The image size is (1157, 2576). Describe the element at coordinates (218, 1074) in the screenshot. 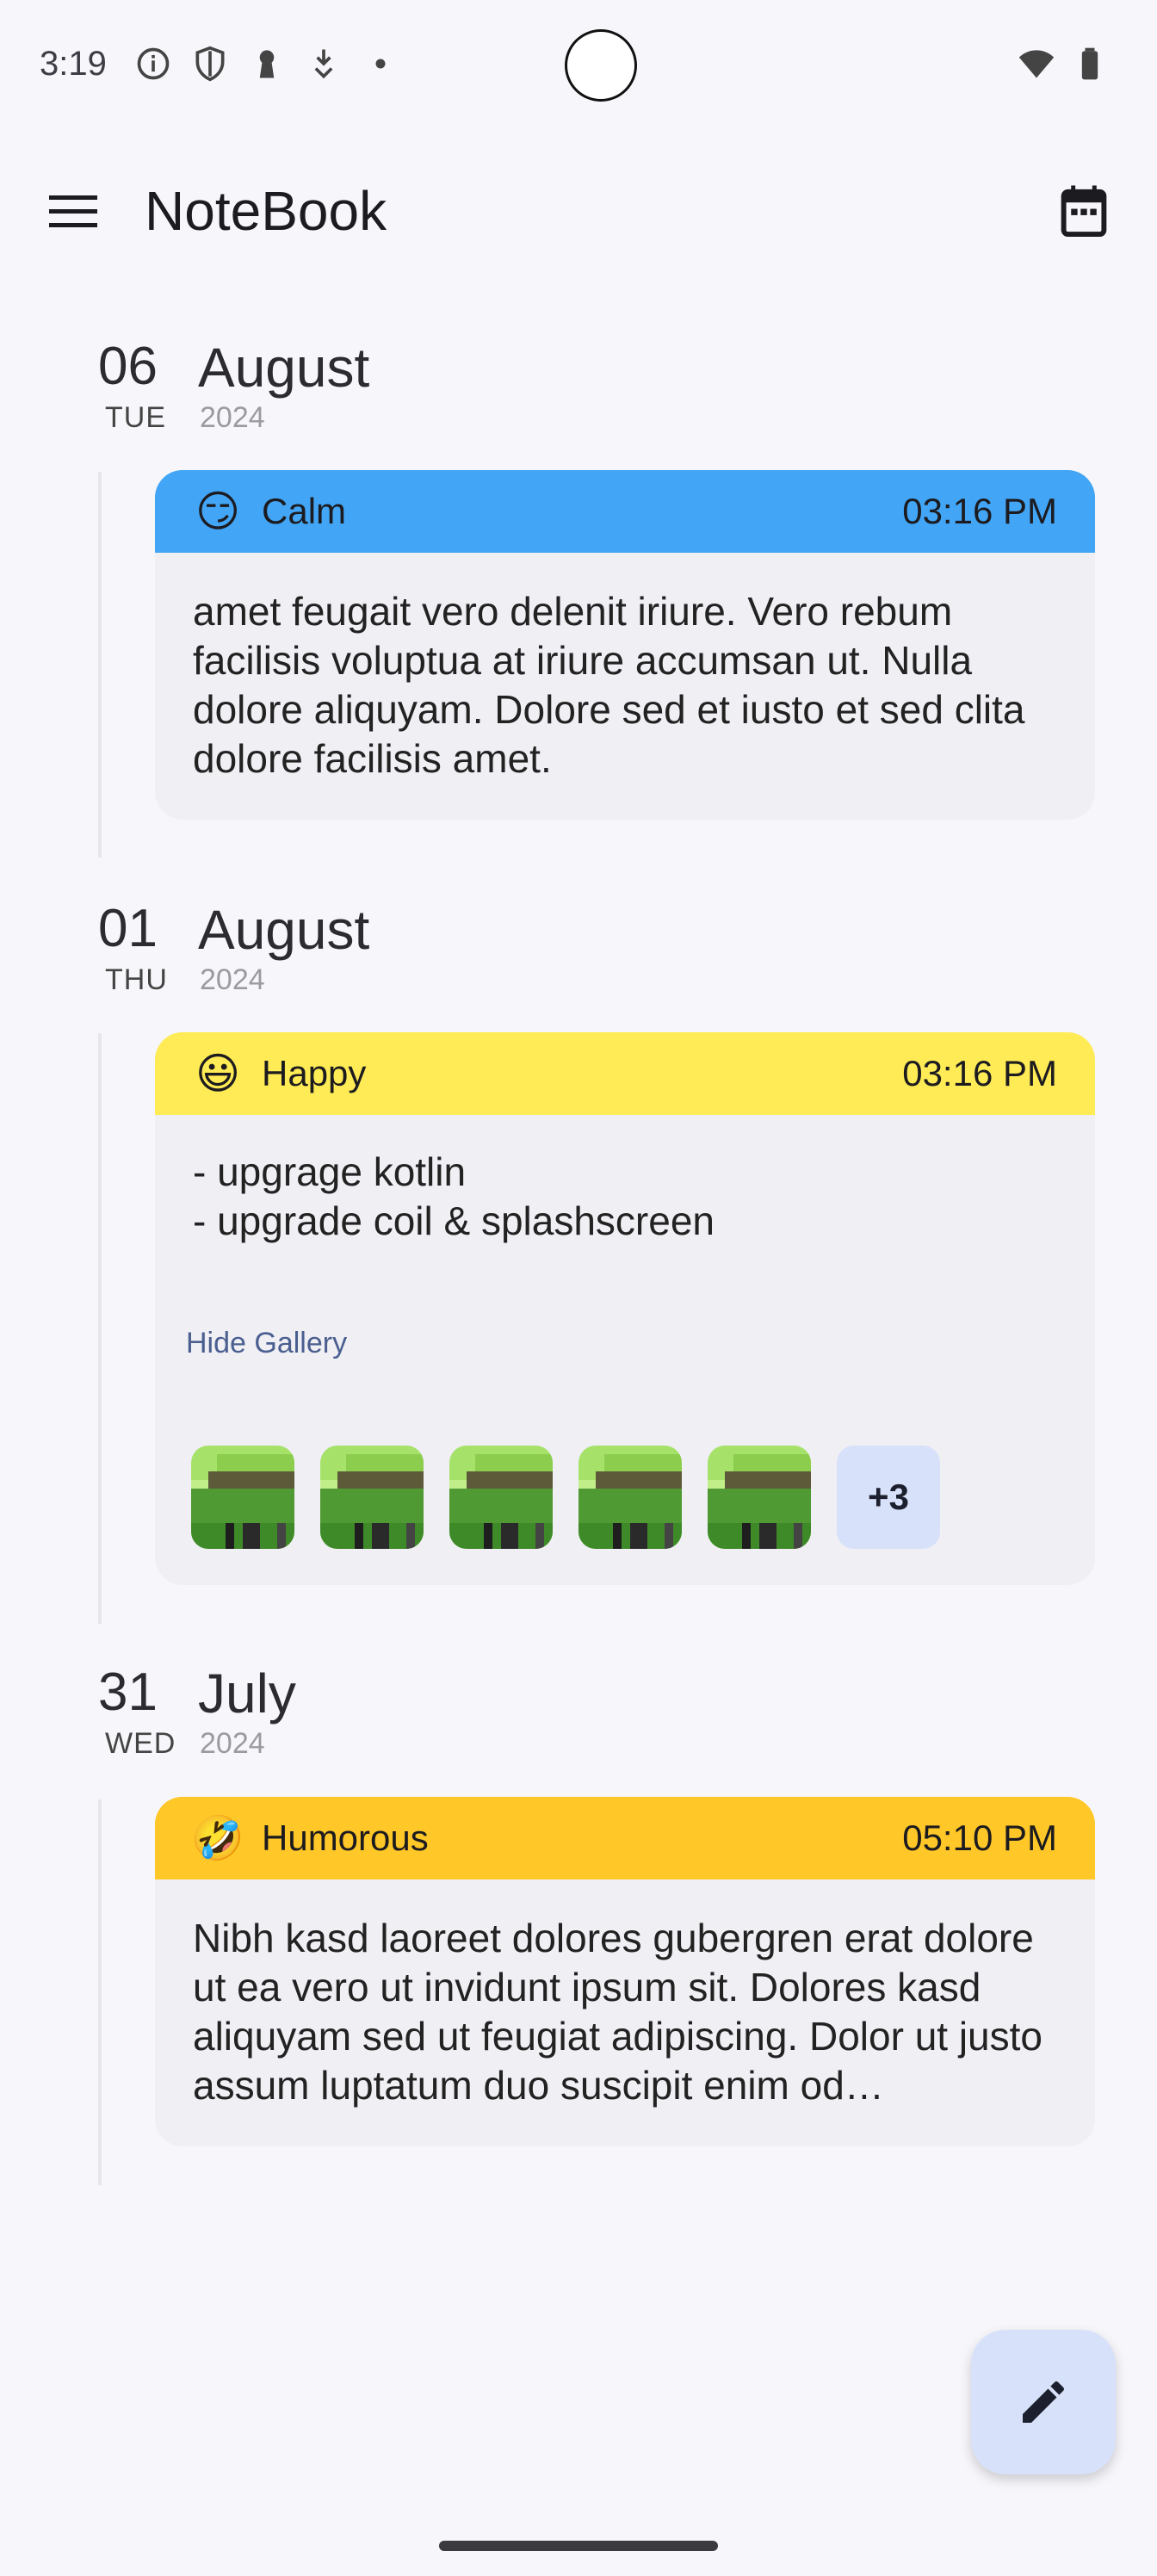

I see `happy-emoji-icon: 😃` at that location.